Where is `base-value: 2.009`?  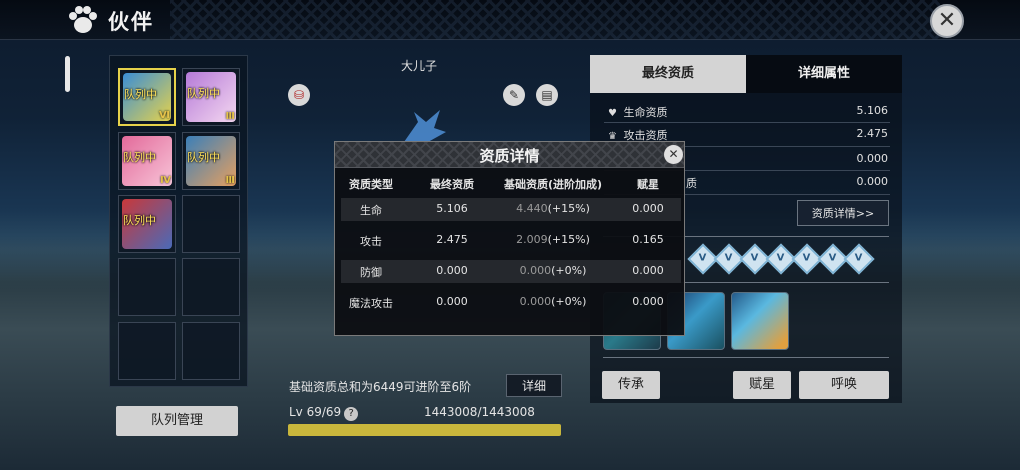 base-value: 2.009 is located at coordinates (532, 239).